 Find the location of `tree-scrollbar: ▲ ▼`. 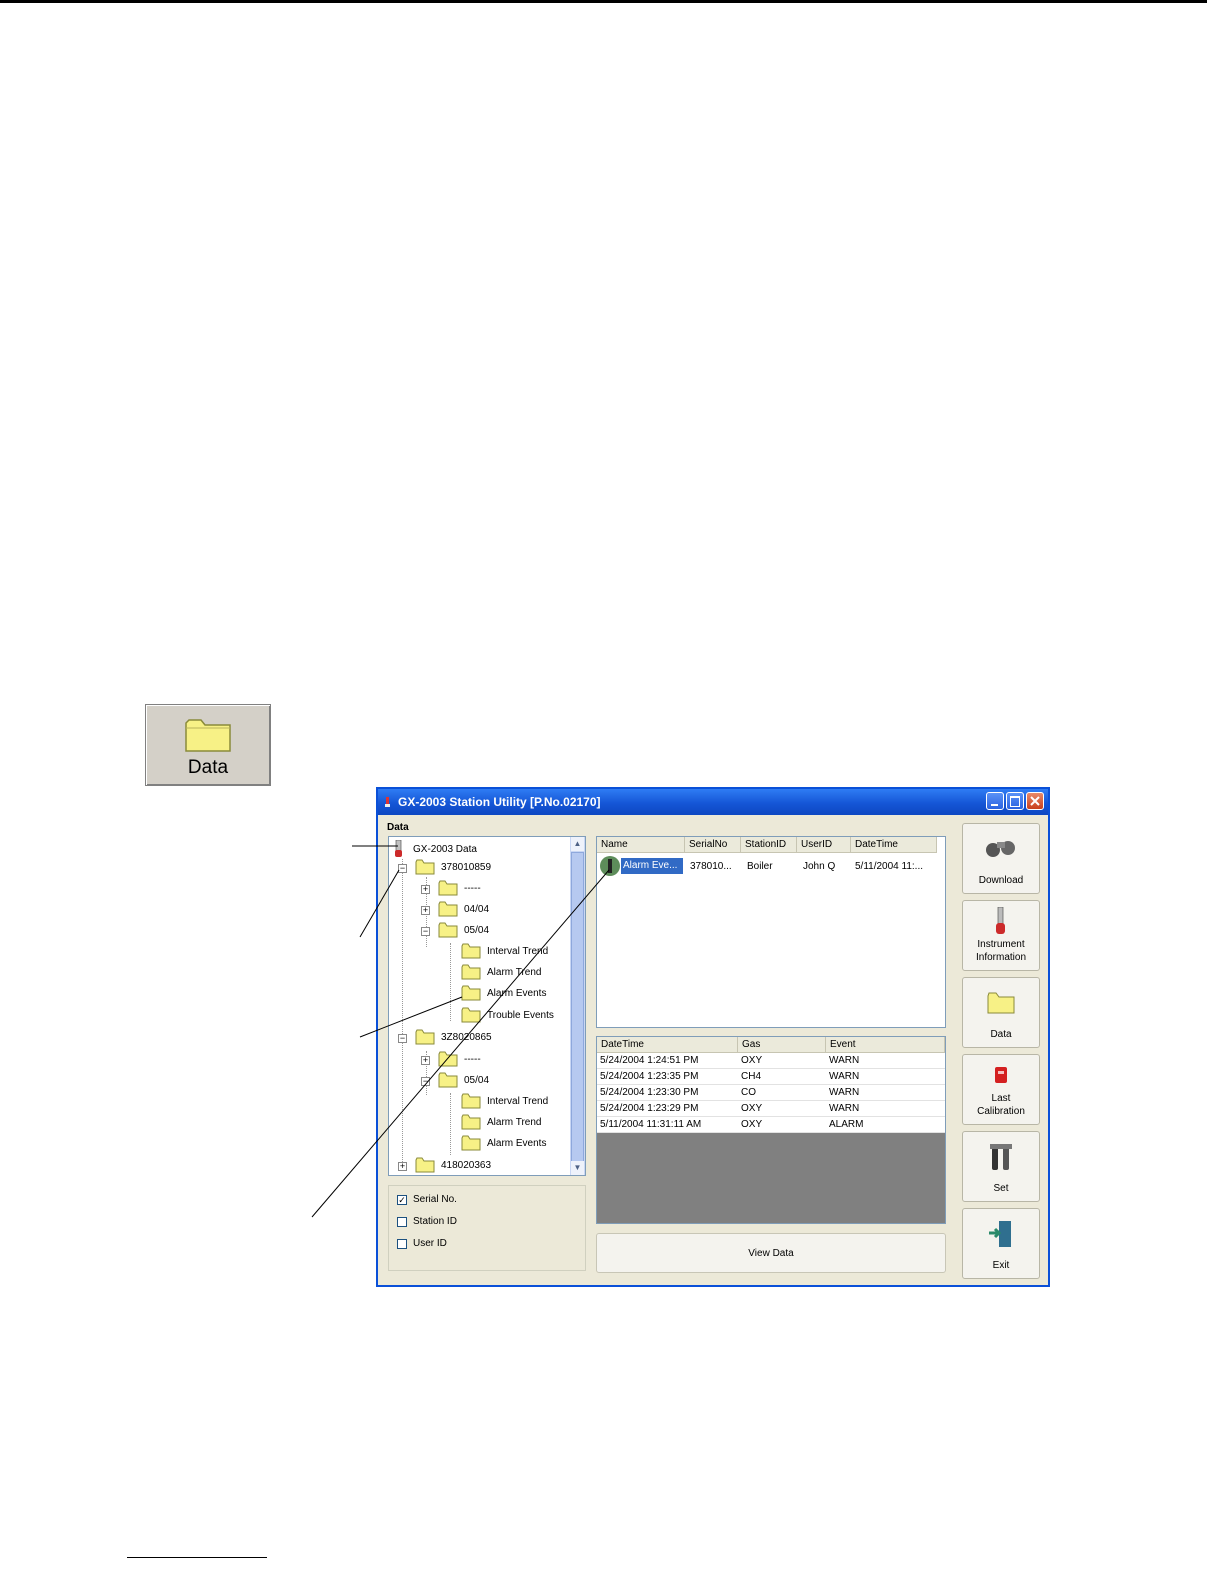

tree-scrollbar: ▲ ▼ is located at coordinates (577, 1006).